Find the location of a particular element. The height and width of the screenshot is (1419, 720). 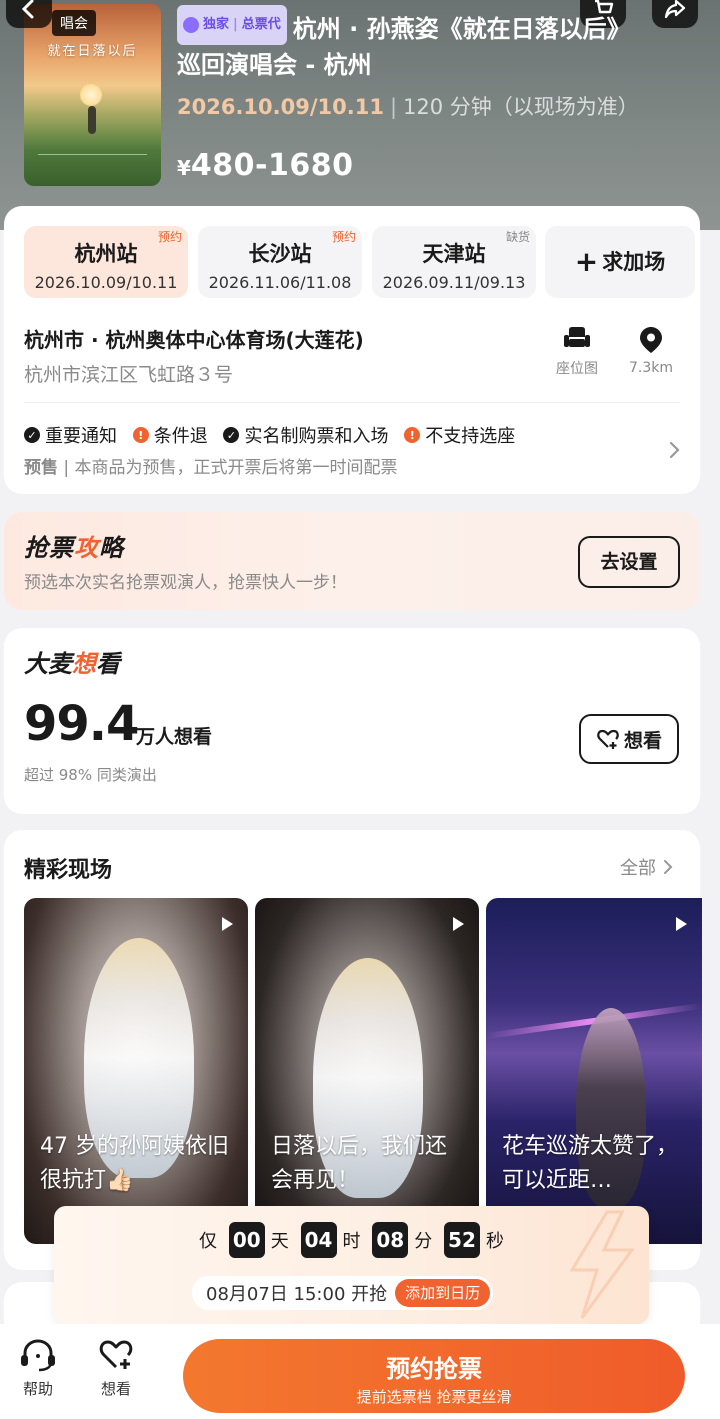

badge-exclusive: 独家 is located at coordinates (216, 24).